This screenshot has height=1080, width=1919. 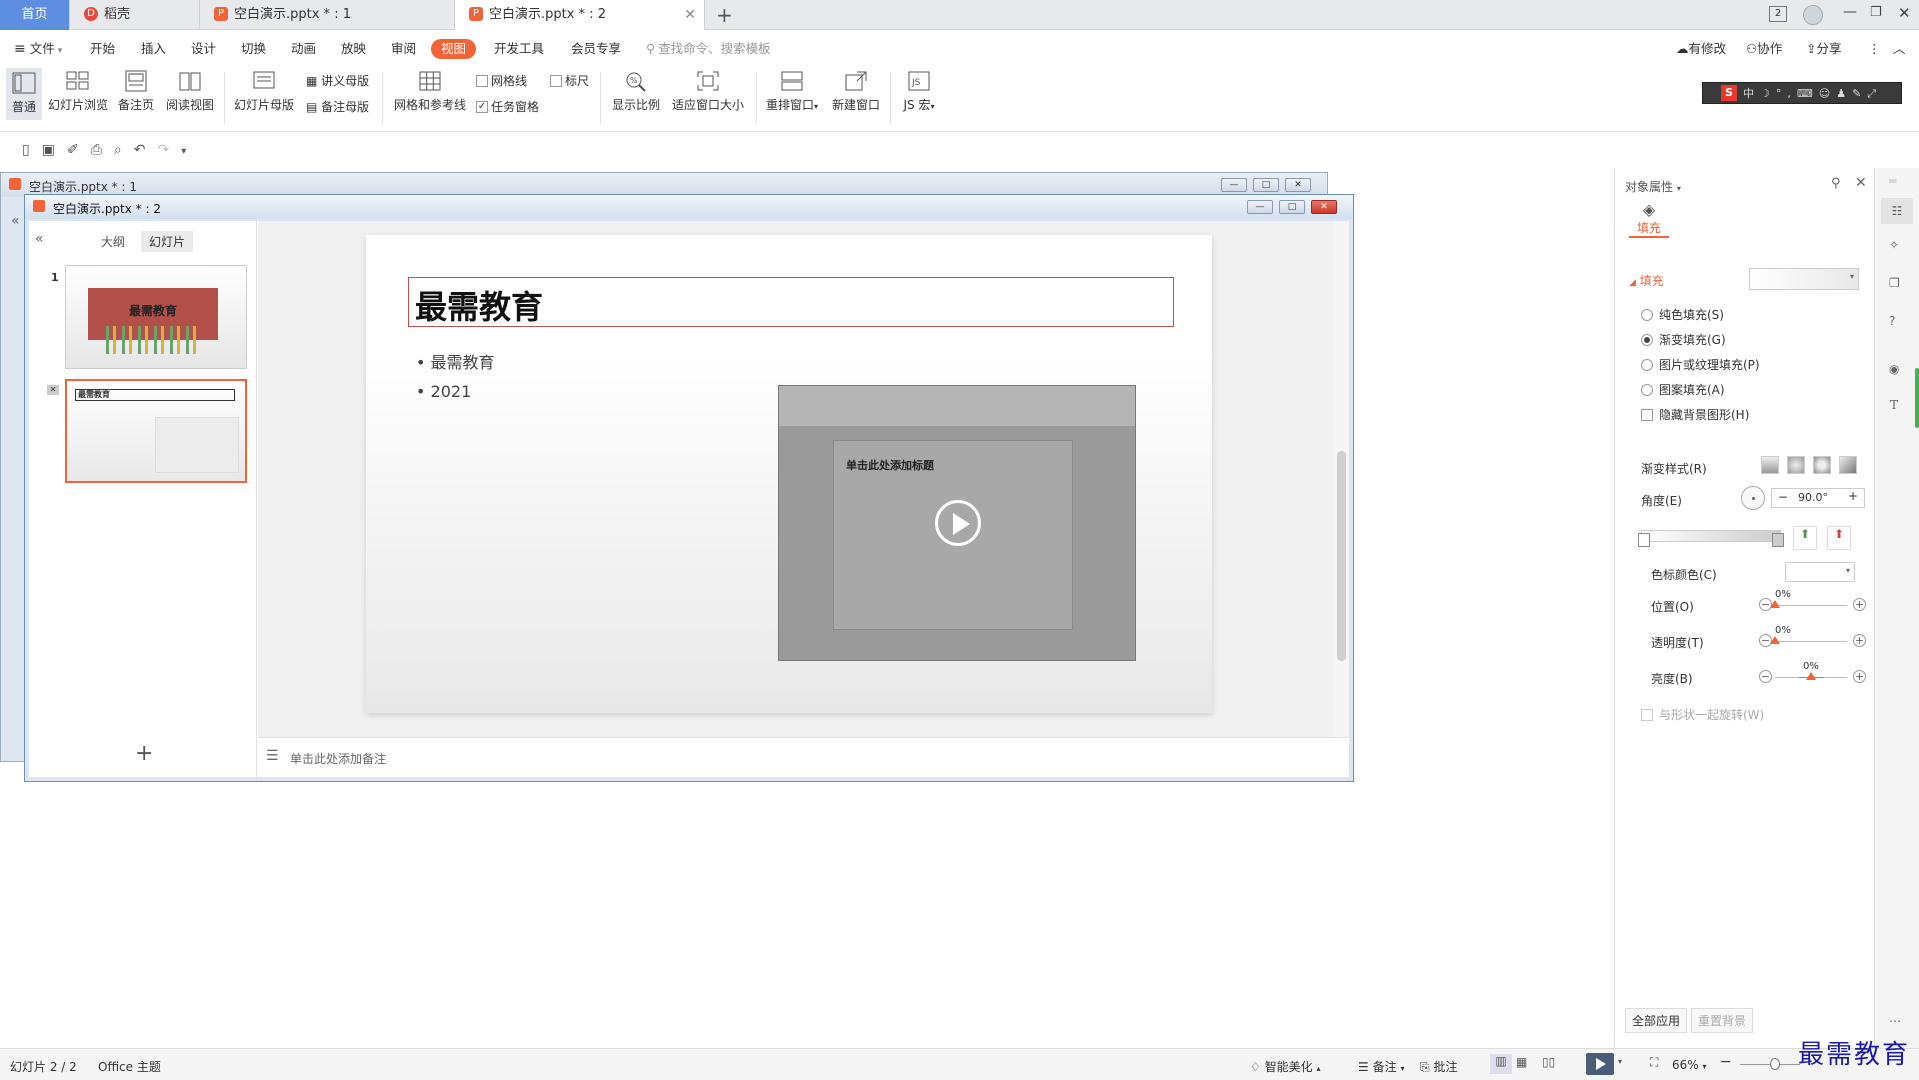 I want to click on file-menu: ≡ 文件 ▾, so click(x=38, y=49).